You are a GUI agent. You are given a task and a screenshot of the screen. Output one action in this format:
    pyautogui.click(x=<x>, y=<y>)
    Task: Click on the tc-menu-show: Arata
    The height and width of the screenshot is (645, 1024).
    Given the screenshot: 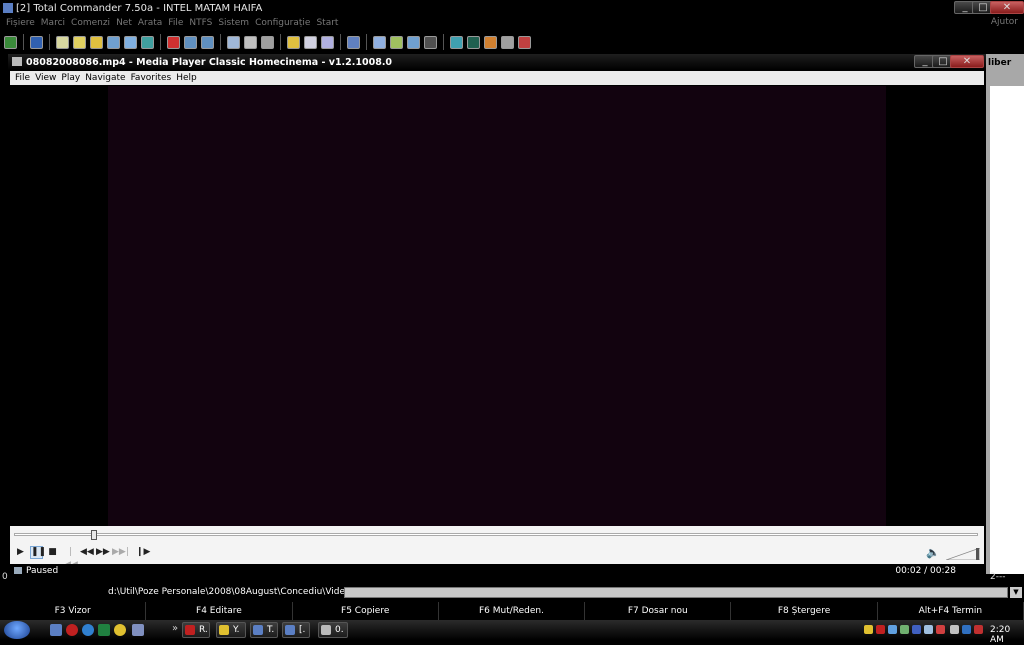 What is the action you would take?
    pyautogui.click(x=150, y=23)
    